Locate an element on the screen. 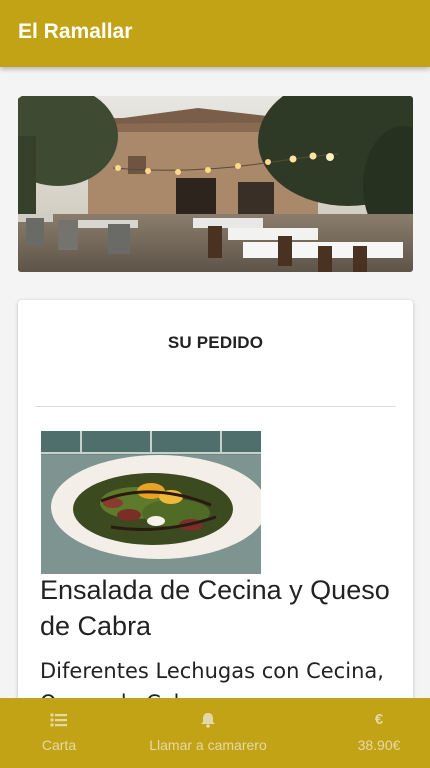  bottom-navigation: Carta Llamar a camarero € 38.90€ is located at coordinates (215, 733).